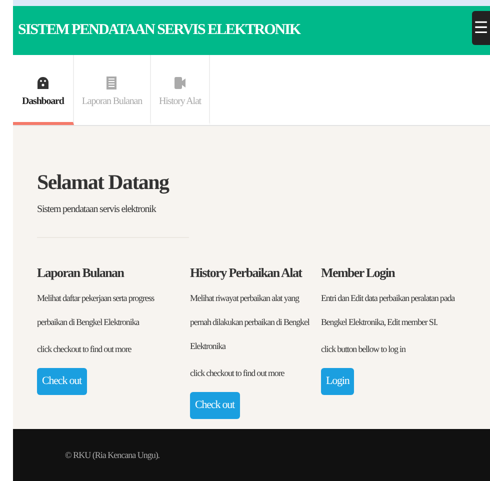 This screenshot has width=490, height=481. I want to click on feature-description: Entri dan Edit data perbaikan peralatan pada Bengkel Elektronika, Edit member SI., so click(388, 310).